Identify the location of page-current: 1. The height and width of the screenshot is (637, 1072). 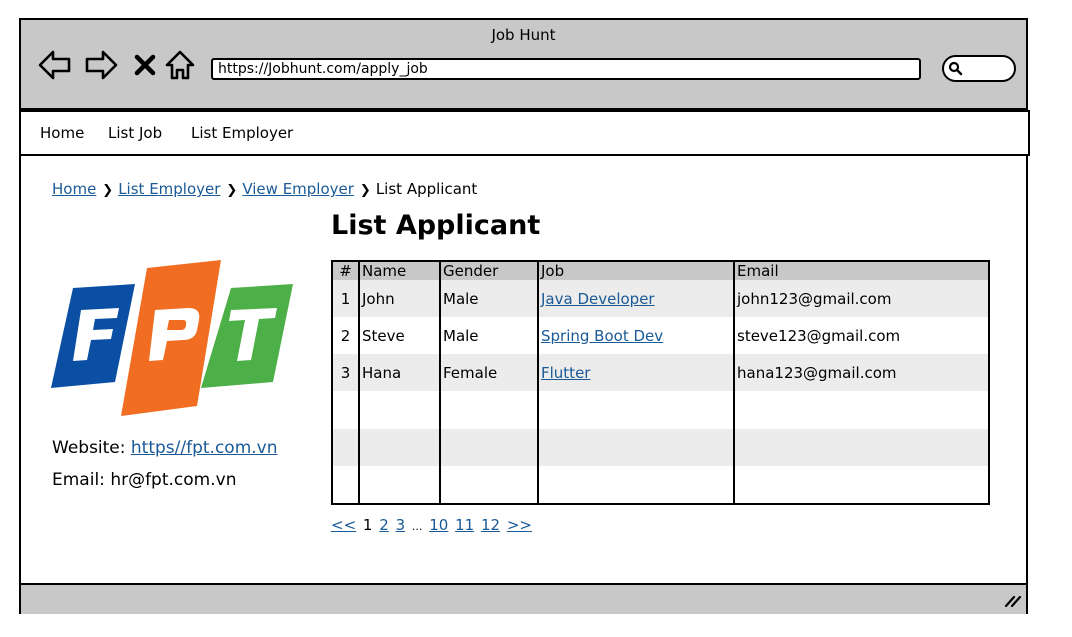
(367, 525).